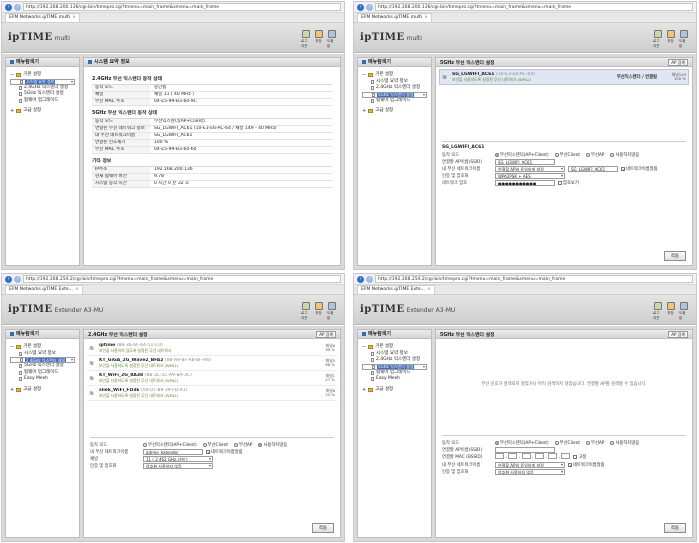 Image resolution: width=699 pixels, height=543 pixels. What do you see at coordinates (42, 360) in the screenshot?
I see `menu-item: 2.4GHz 익스텐더 설정` at bounding box center [42, 360].